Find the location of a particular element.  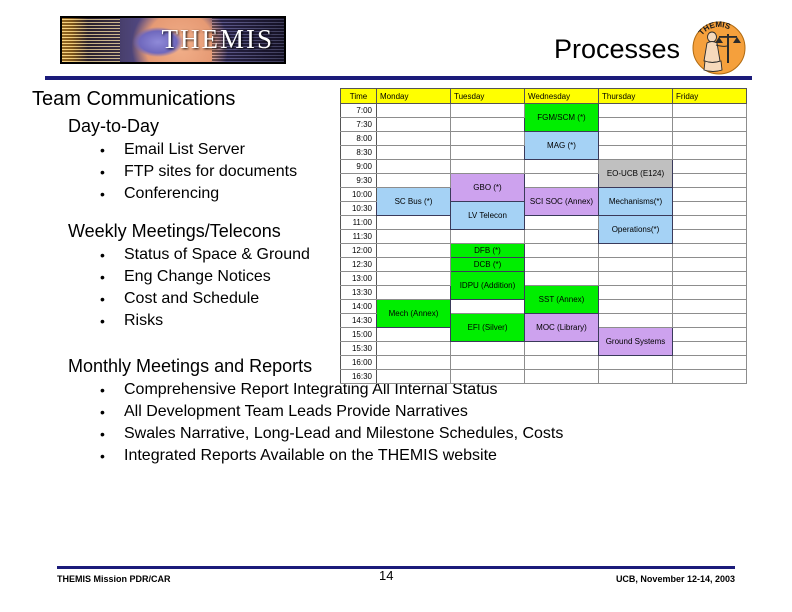

schedule-event-cell: GBO (*) is located at coordinates (487, 187).